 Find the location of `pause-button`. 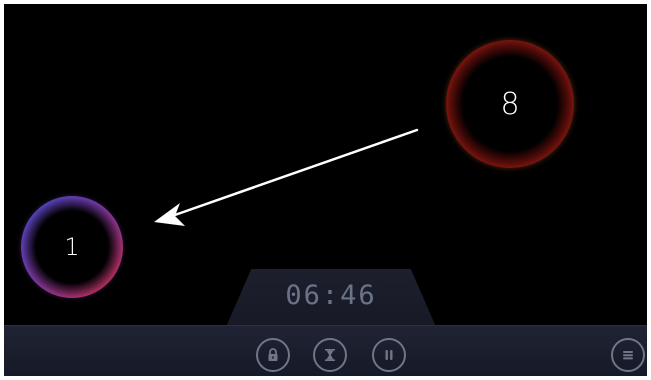

pause-button is located at coordinates (389, 355).